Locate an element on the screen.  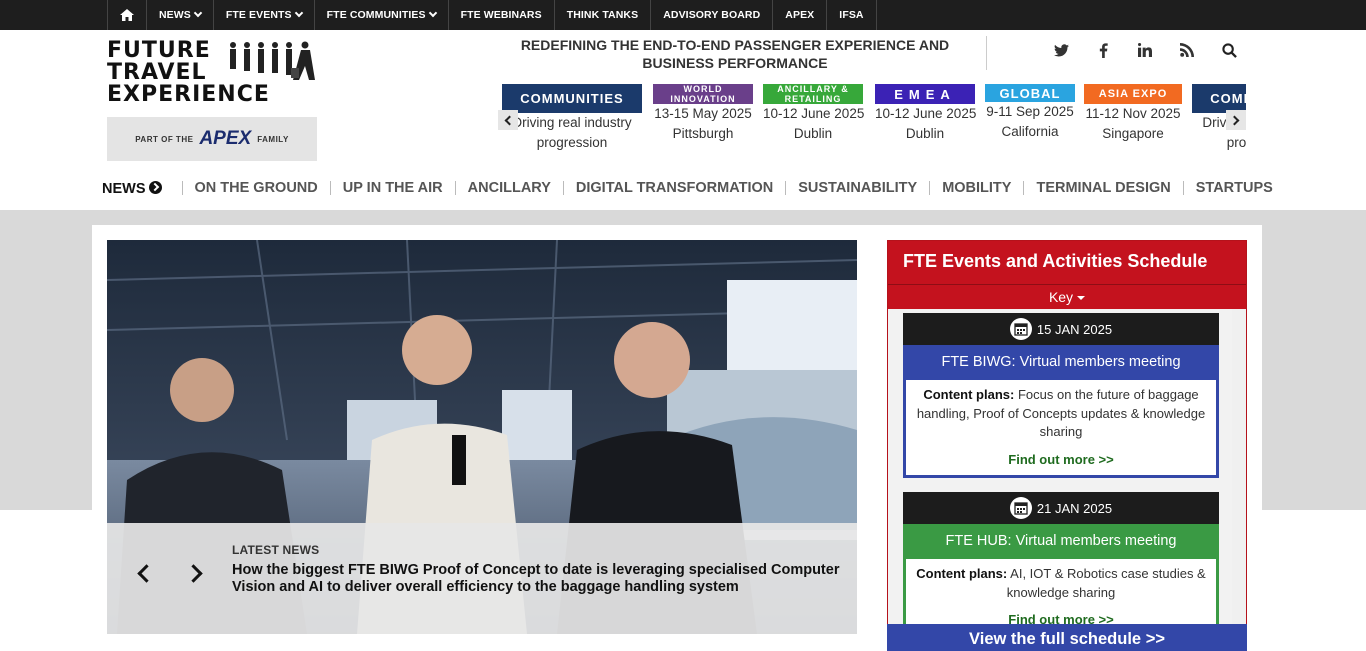
twitter-icon is located at coordinates (1061, 49).